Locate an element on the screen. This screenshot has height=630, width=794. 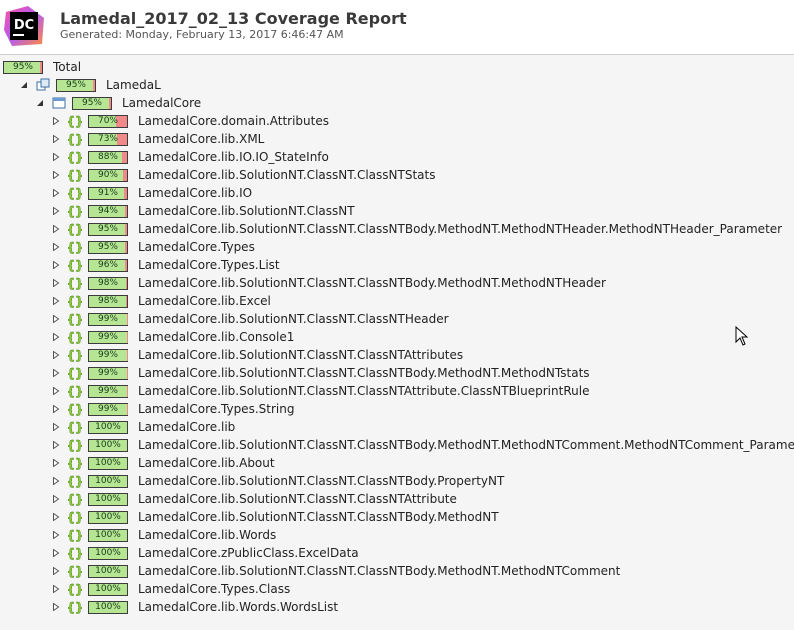
tree-node-namespace: {} 100% LamedalCore.zPublicClass.ExcelData is located at coordinates (205, 553).